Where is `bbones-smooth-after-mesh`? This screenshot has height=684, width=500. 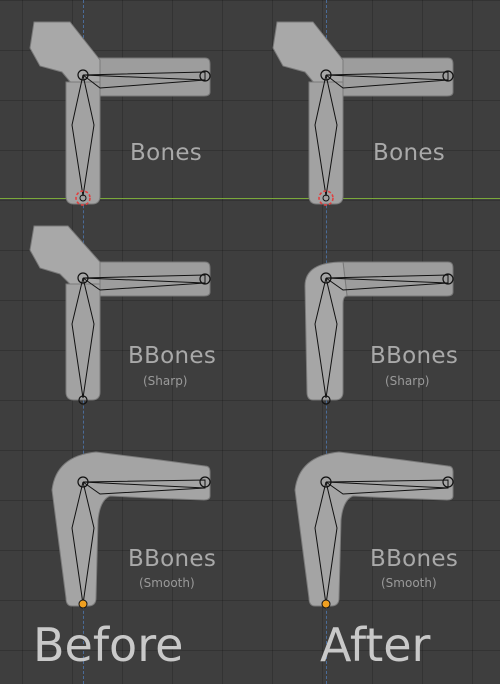
bbones-smooth-after-mesh is located at coordinates (374, 530).